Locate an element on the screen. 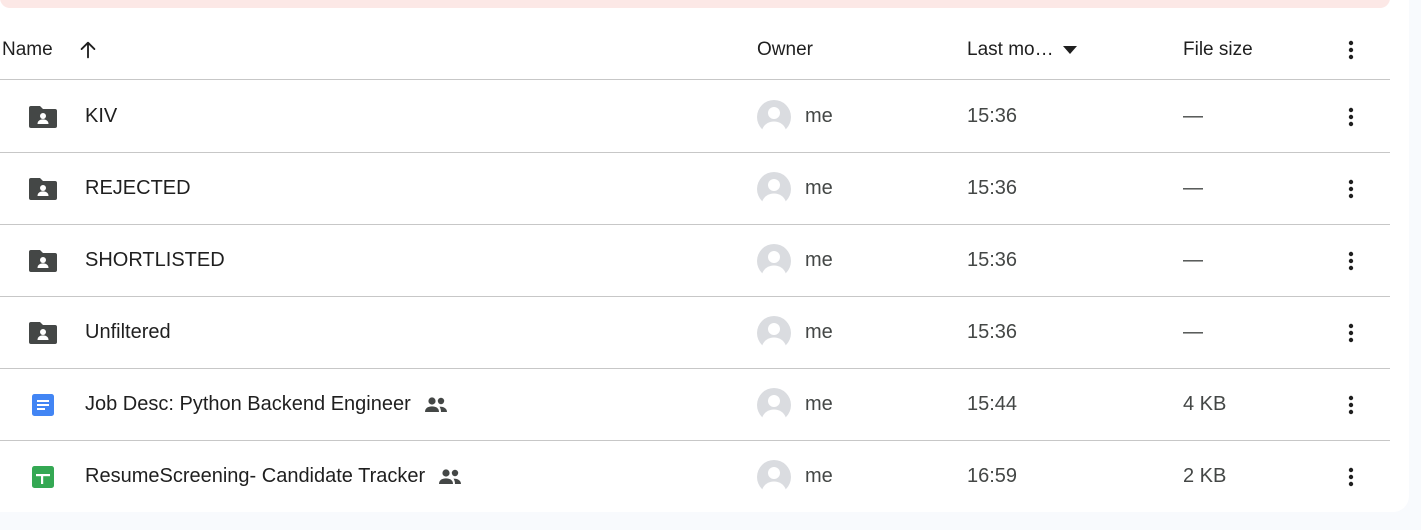 Image resolution: width=1421 pixels, height=530 pixels. file-name: SHORTLISTED is located at coordinates (155, 260).